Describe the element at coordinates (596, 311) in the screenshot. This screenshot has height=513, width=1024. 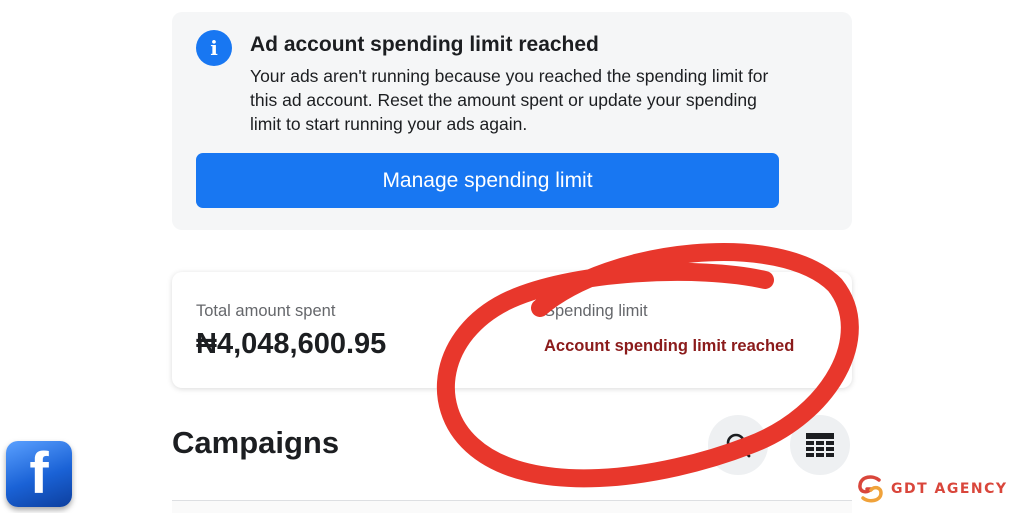
I see `spending-limit-label: Spending limit` at that location.